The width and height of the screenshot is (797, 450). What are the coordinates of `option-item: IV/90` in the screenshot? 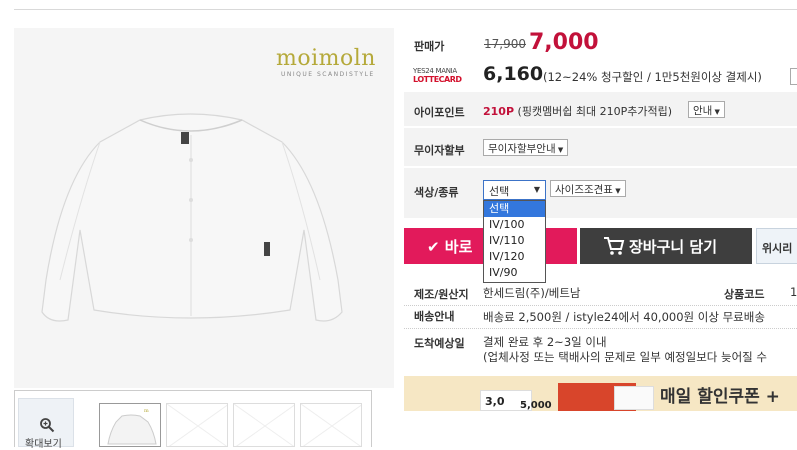 It's located at (514, 273).